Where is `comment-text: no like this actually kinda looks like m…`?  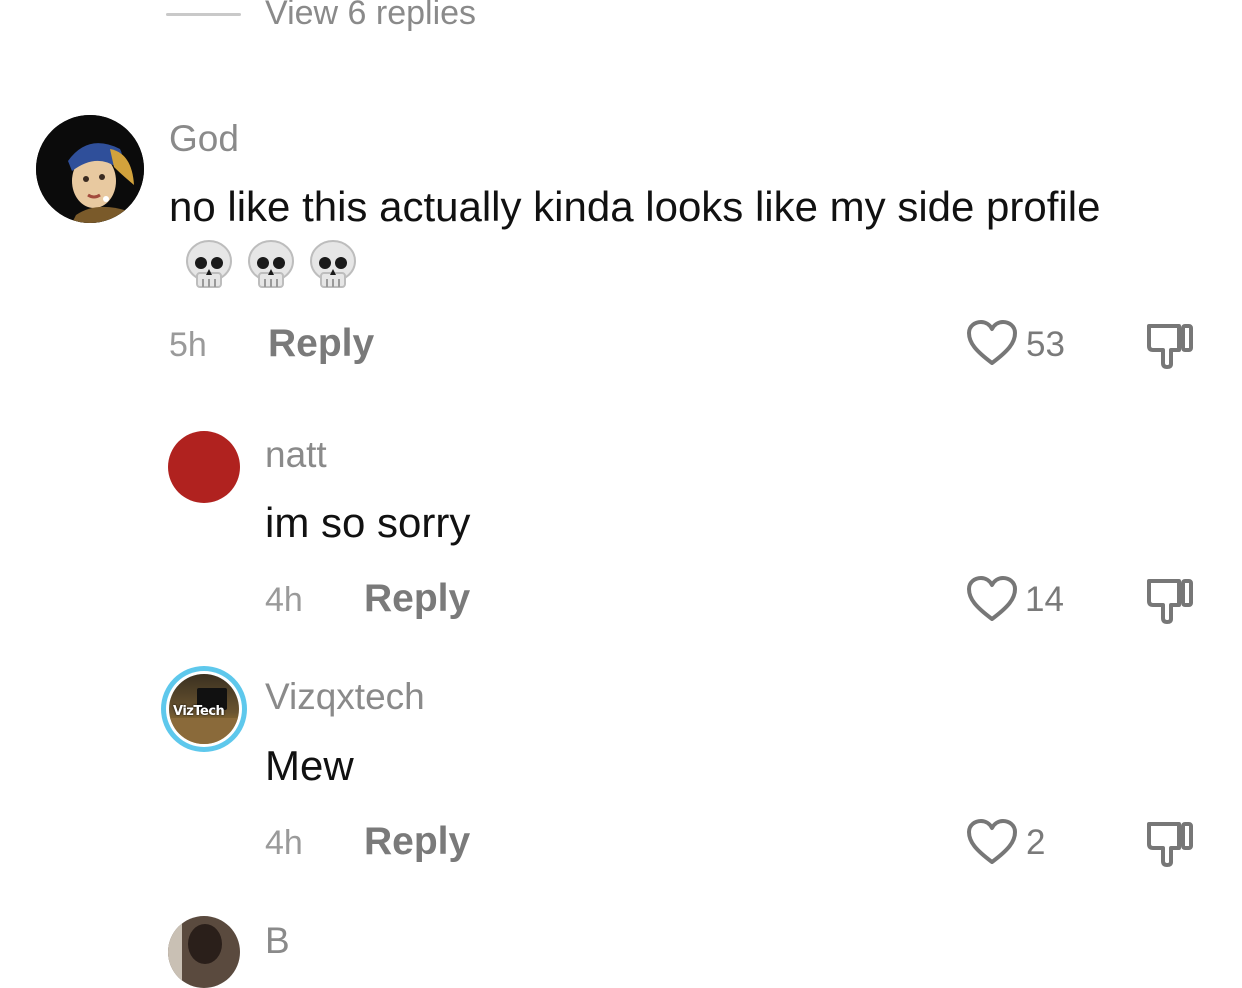 comment-text: no like this actually kinda looks like m… is located at coordinates (649, 243).